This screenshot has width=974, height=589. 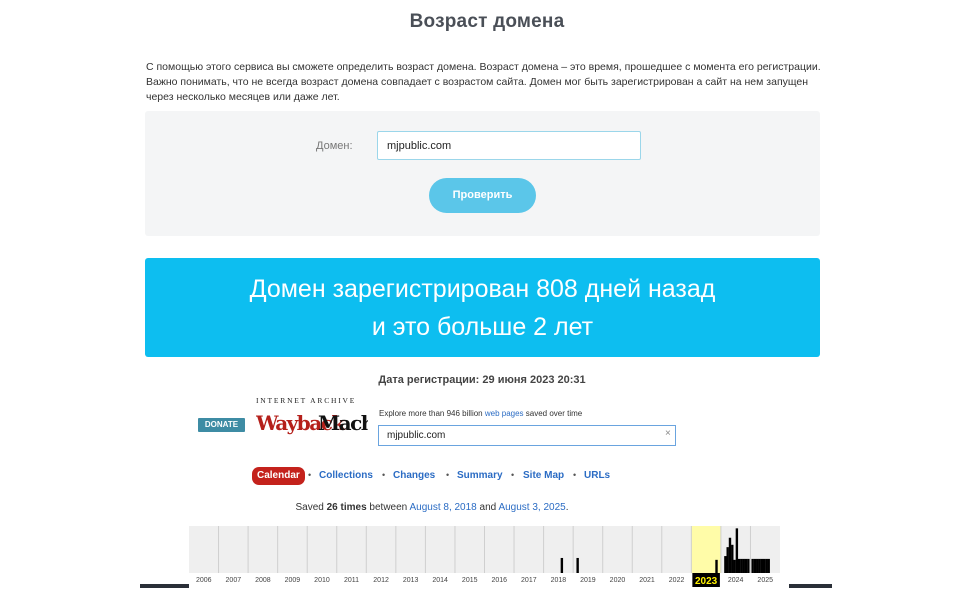 What do you see at coordinates (567, 507) in the screenshot?
I see `saved-end: .` at bounding box center [567, 507].